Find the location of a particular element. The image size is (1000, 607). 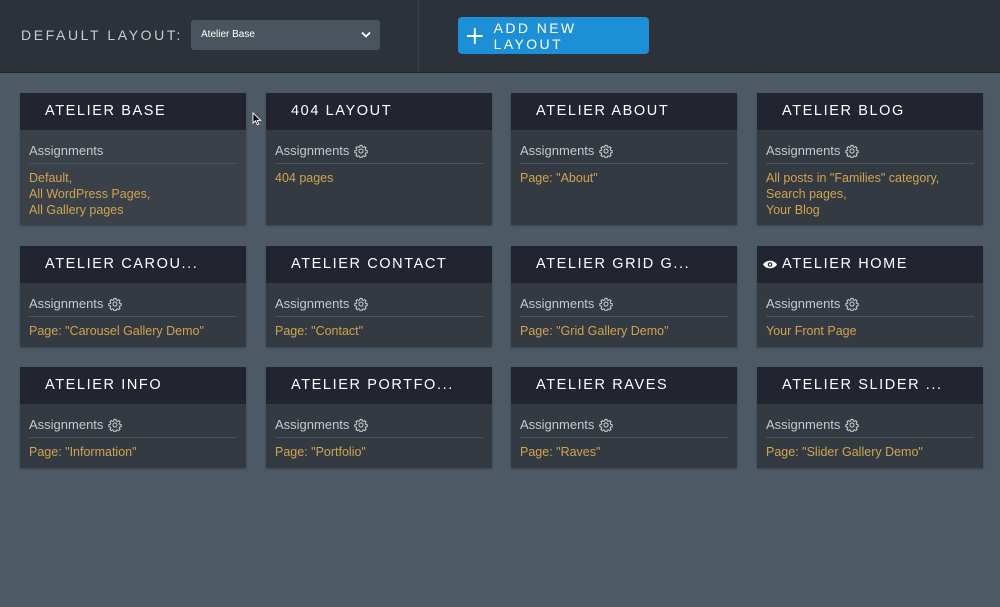

assignment-value: All Gallery pages is located at coordinates (76, 210).